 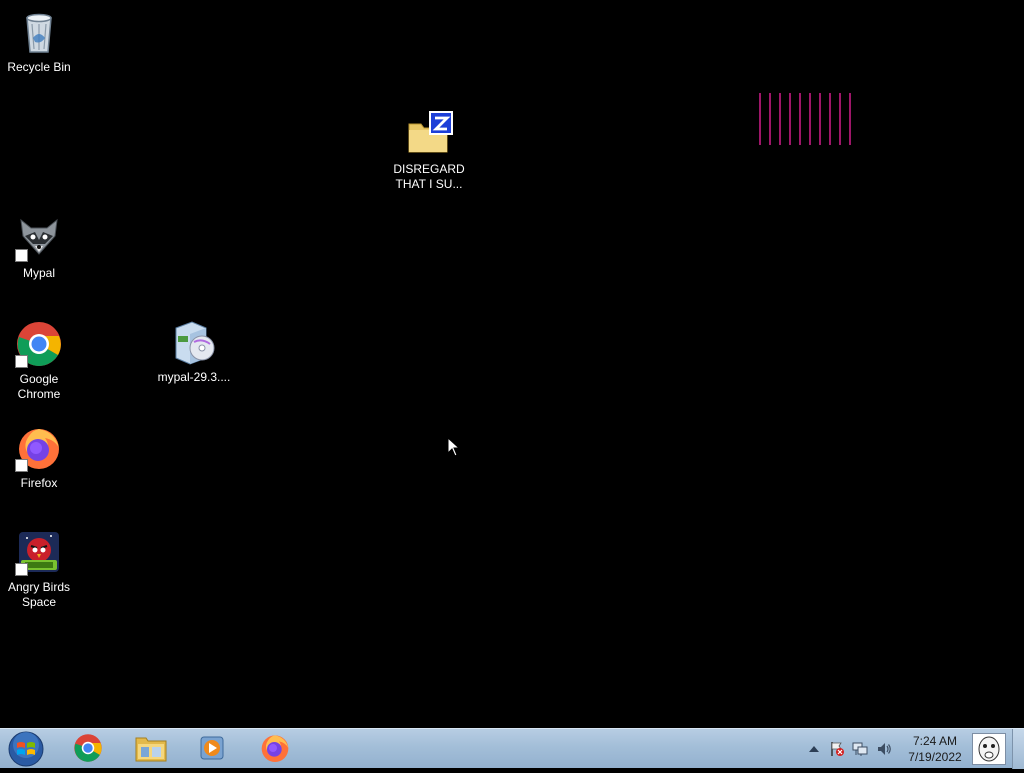 I want to click on mypal-desktop-icon: Mypal, so click(x=39, y=247).